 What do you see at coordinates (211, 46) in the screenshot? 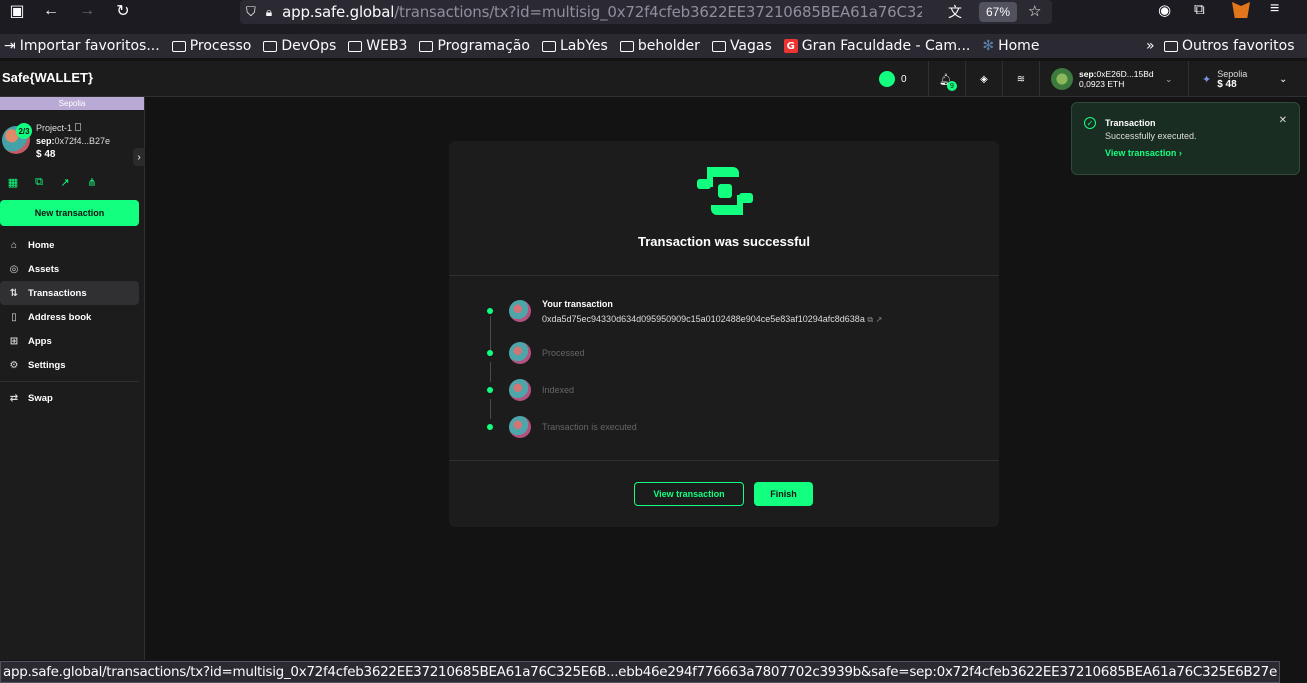
I see `bookmark-processo: Processo` at bounding box center [211, 46].